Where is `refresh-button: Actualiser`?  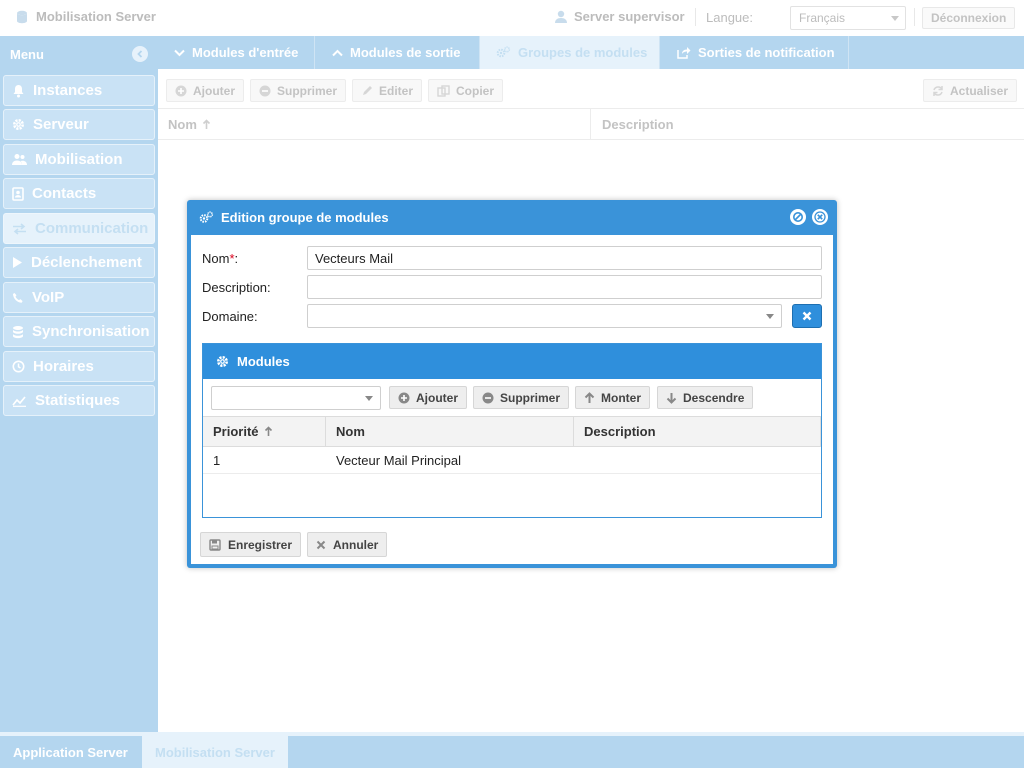 refresh-button: Actualiser is located at coordinates (970, 90).